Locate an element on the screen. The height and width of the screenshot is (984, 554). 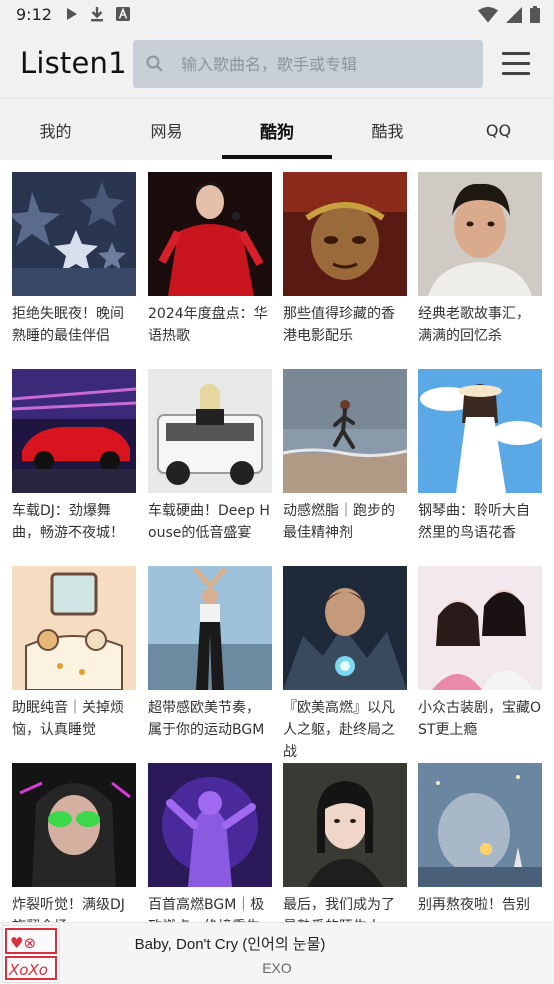
bear-night-sky-cover is located at coordinates (480, 825).